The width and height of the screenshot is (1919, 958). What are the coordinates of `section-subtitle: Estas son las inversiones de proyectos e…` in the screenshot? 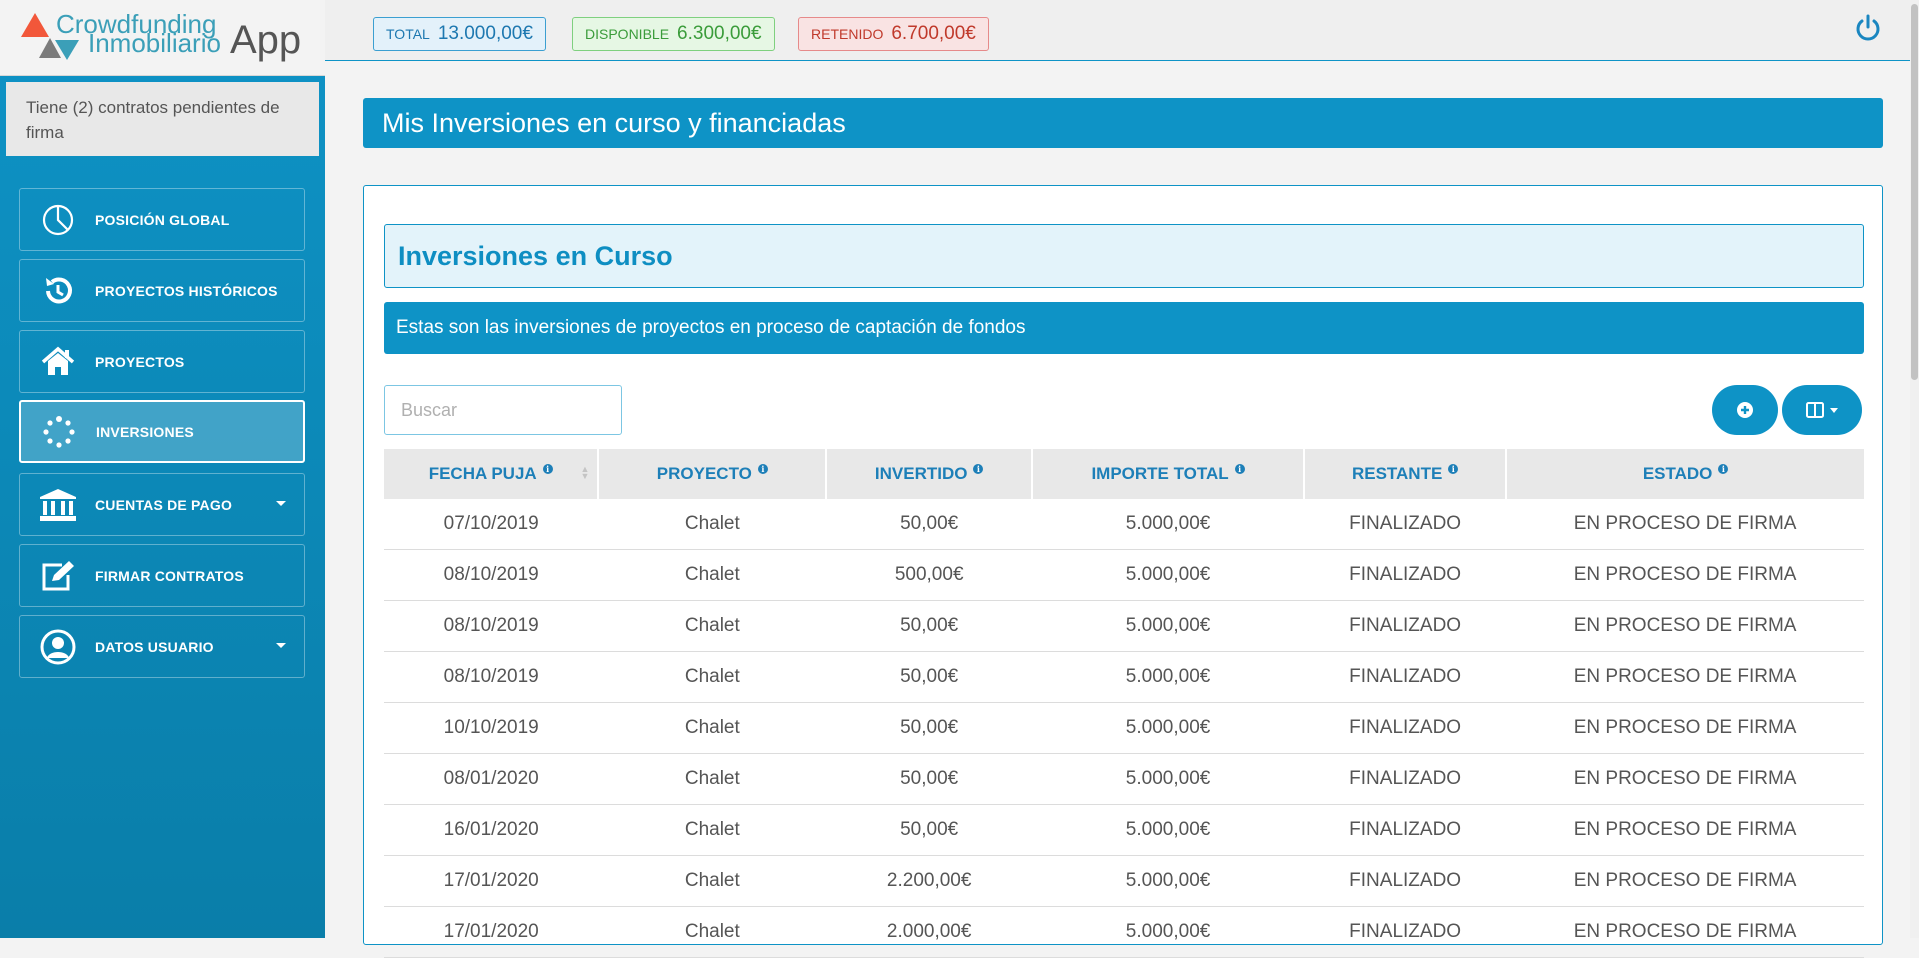 It's located at (1124, 328).